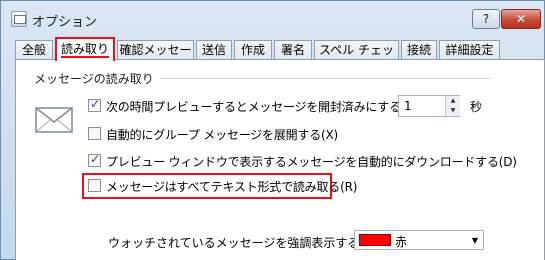 The width and height of the screenshot is (545, 260). I want to click on window-title: オプション, so click(65, 22).